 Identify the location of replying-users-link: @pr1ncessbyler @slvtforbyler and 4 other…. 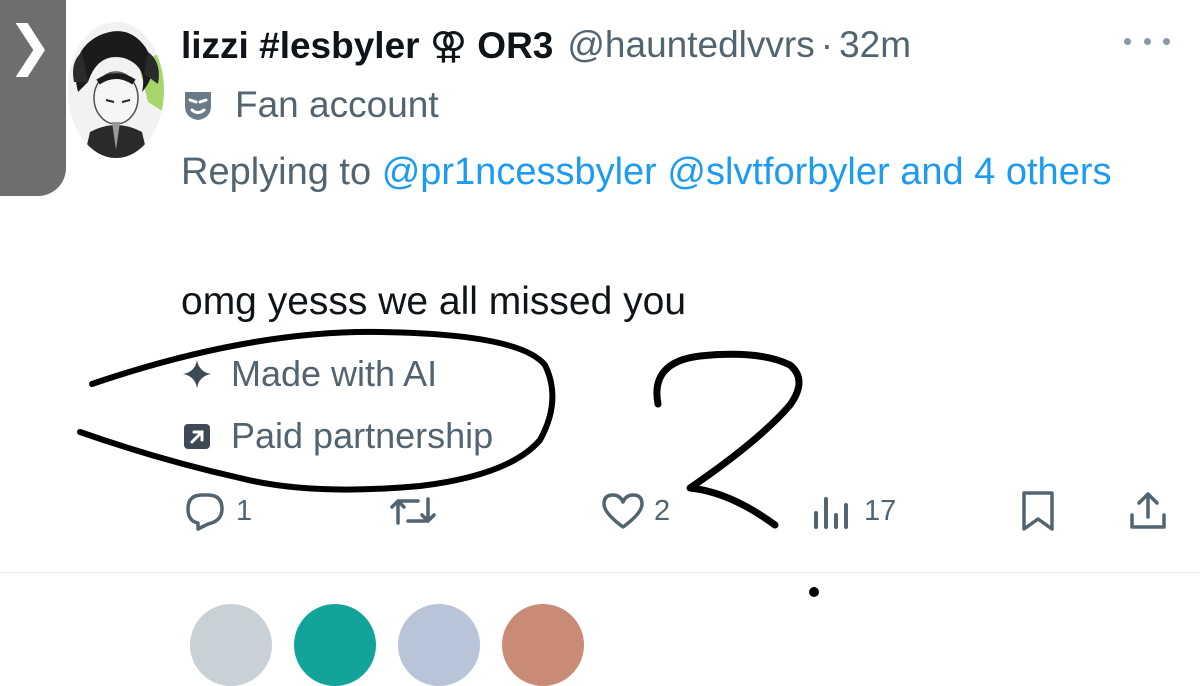
(747, 172).